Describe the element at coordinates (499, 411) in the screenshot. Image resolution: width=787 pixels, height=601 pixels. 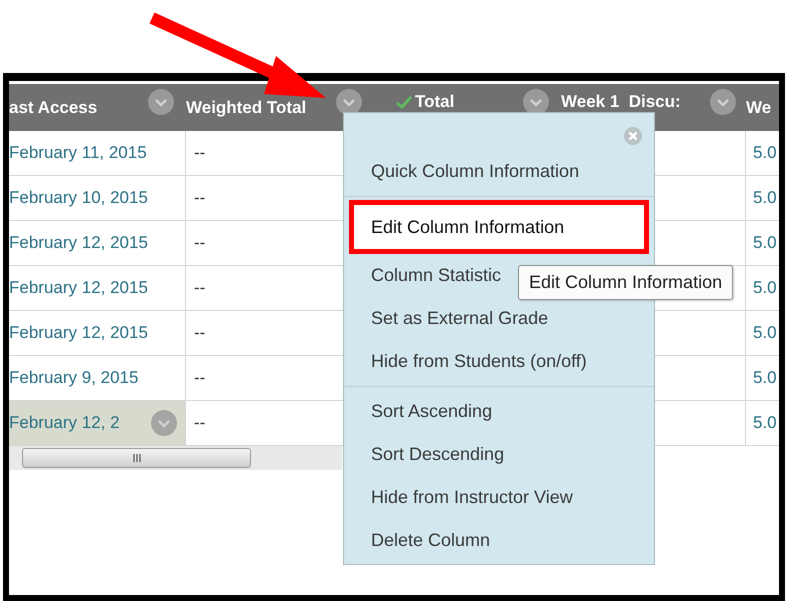
I see `menu-item: Sort Ascending` at that location.